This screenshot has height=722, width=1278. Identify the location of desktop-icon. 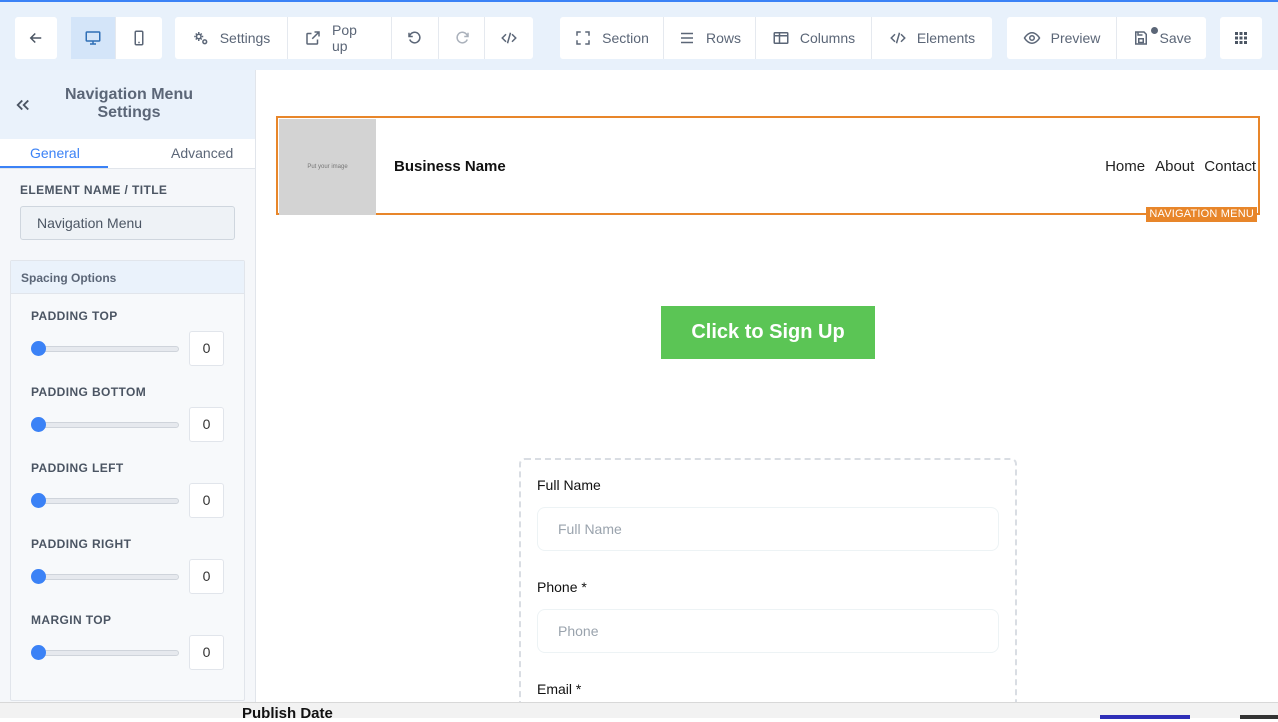
(93, 38).